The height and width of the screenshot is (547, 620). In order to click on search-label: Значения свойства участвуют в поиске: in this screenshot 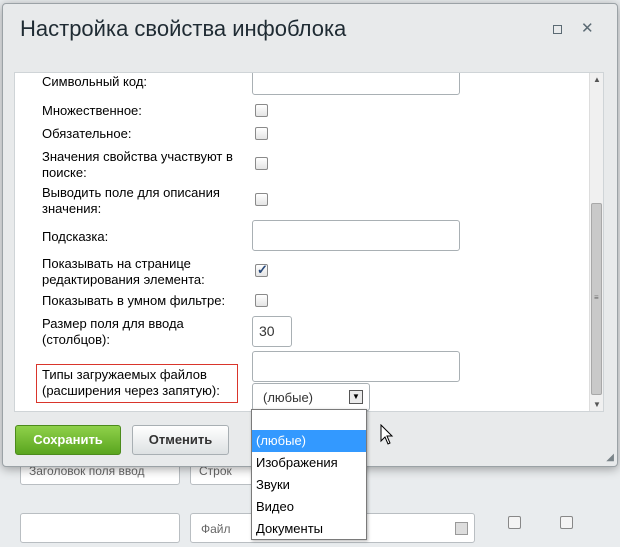, I will do `click(137, 165)`.